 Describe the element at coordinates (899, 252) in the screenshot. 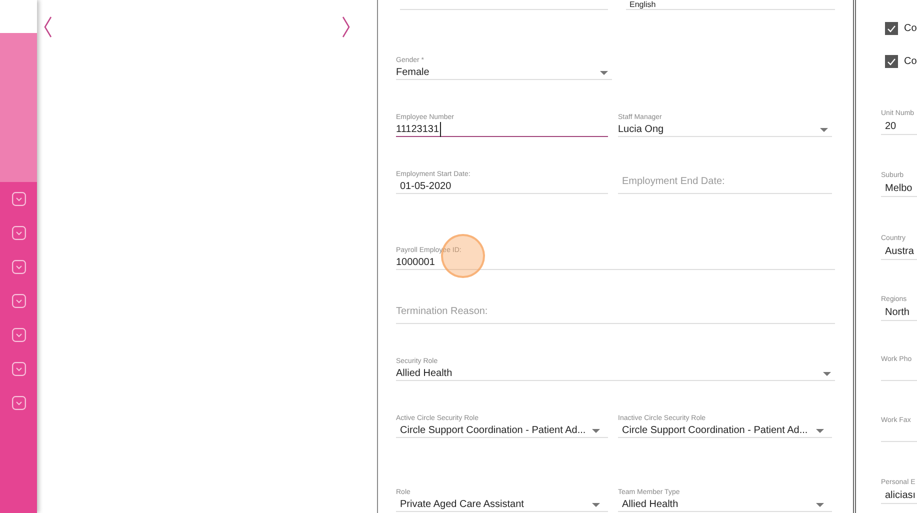

I see `input-field: Austra` at that location.